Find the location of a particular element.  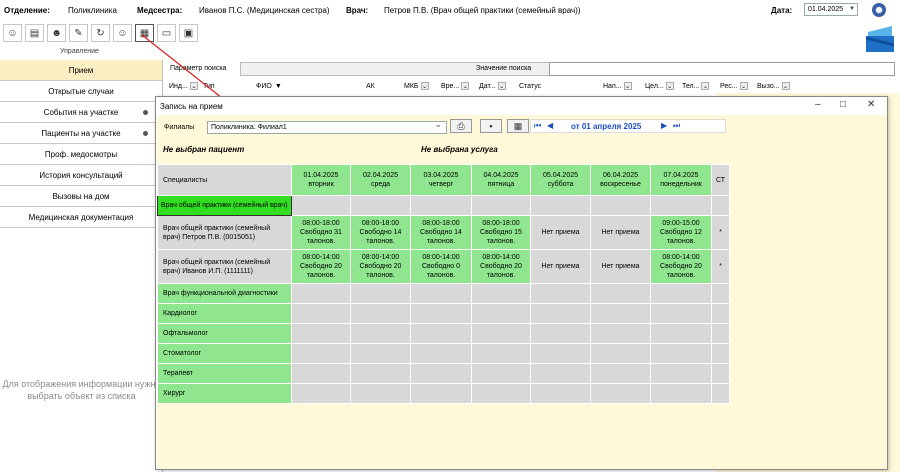

maximize-icon: □ is located at coordinates (843, 104).